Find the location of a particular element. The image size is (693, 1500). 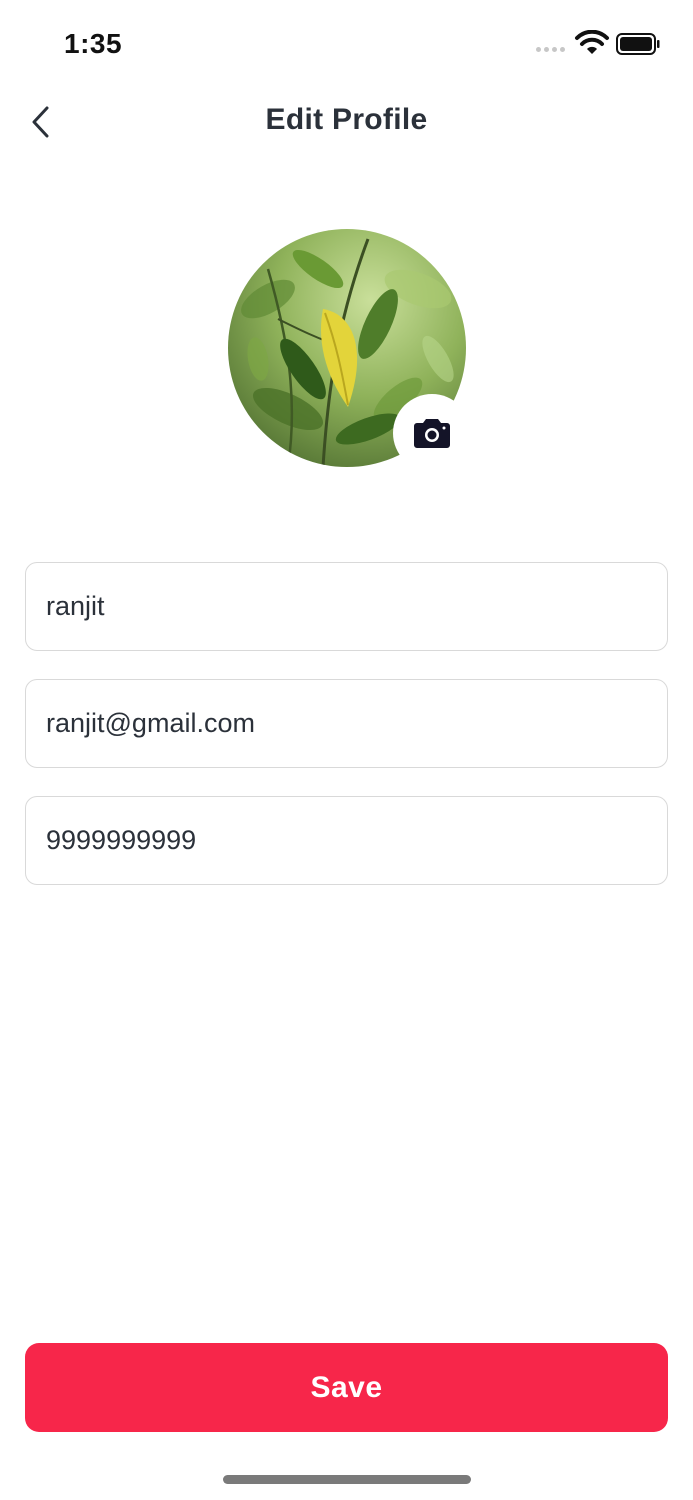

phone-field is located at coordinates (346, 840).